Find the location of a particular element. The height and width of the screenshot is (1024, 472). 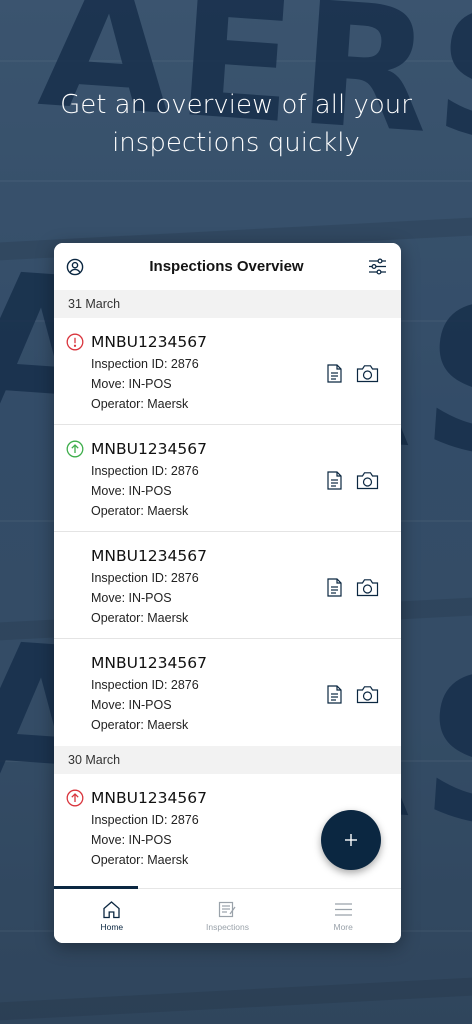

nav-more: More is located at coordinates (343, 916).